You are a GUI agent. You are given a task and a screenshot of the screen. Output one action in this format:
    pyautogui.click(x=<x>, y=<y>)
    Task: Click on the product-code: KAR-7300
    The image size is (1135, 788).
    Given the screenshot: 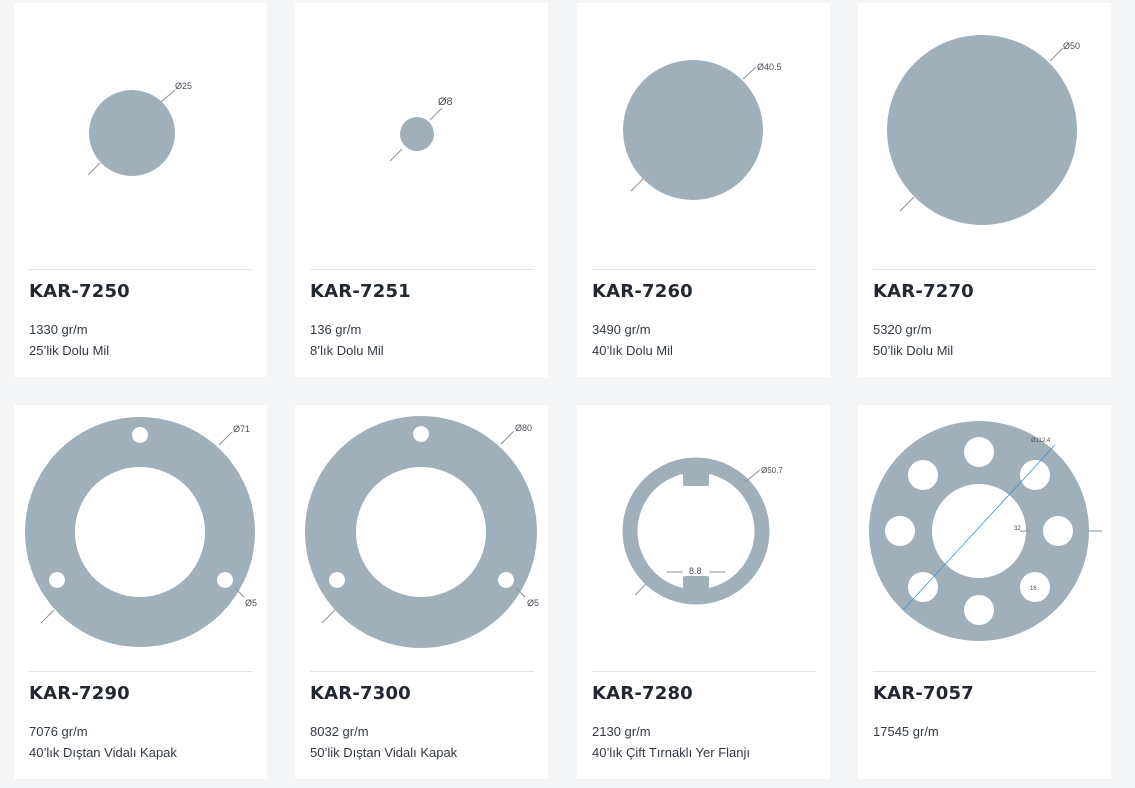 What is the action you would take?
    pyautogui.click(x=360, y=693)
    